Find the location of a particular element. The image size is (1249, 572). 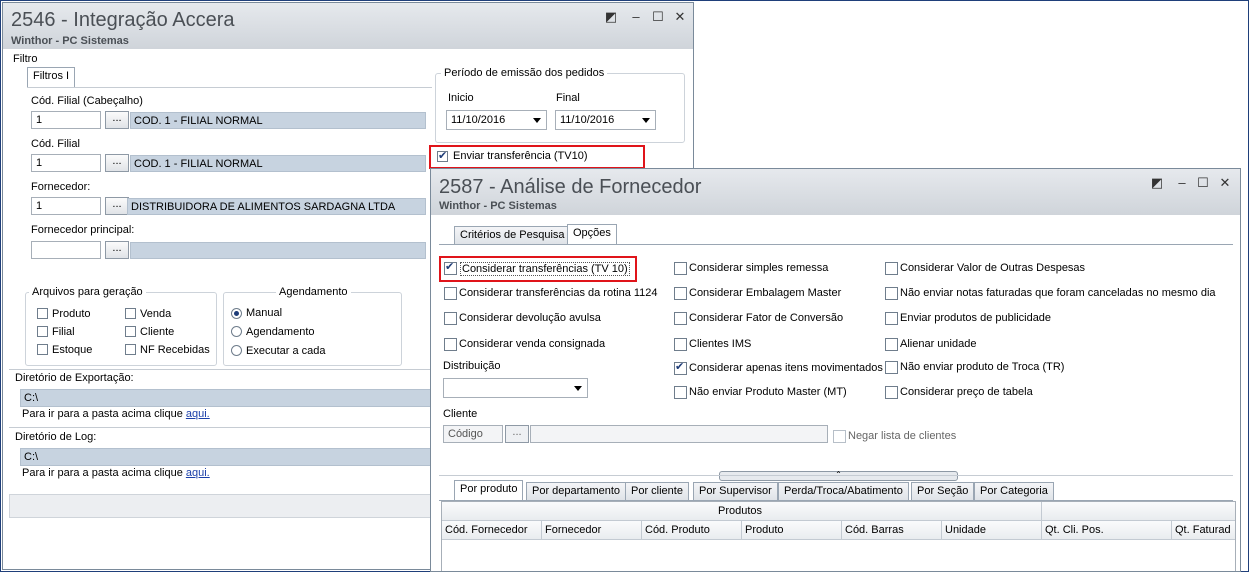

col-unidade: Unidade is located at coordinates (992, 530).